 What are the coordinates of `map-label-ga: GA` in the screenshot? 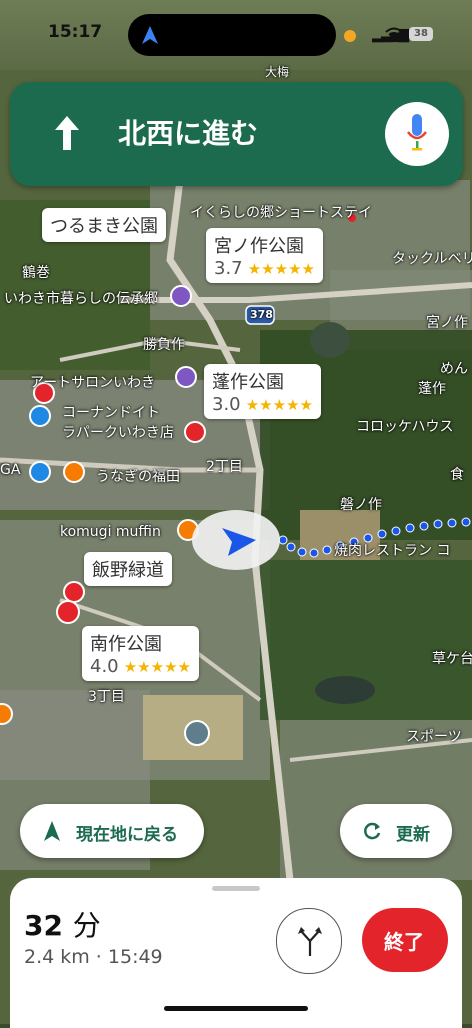 It's located at (10, 470).